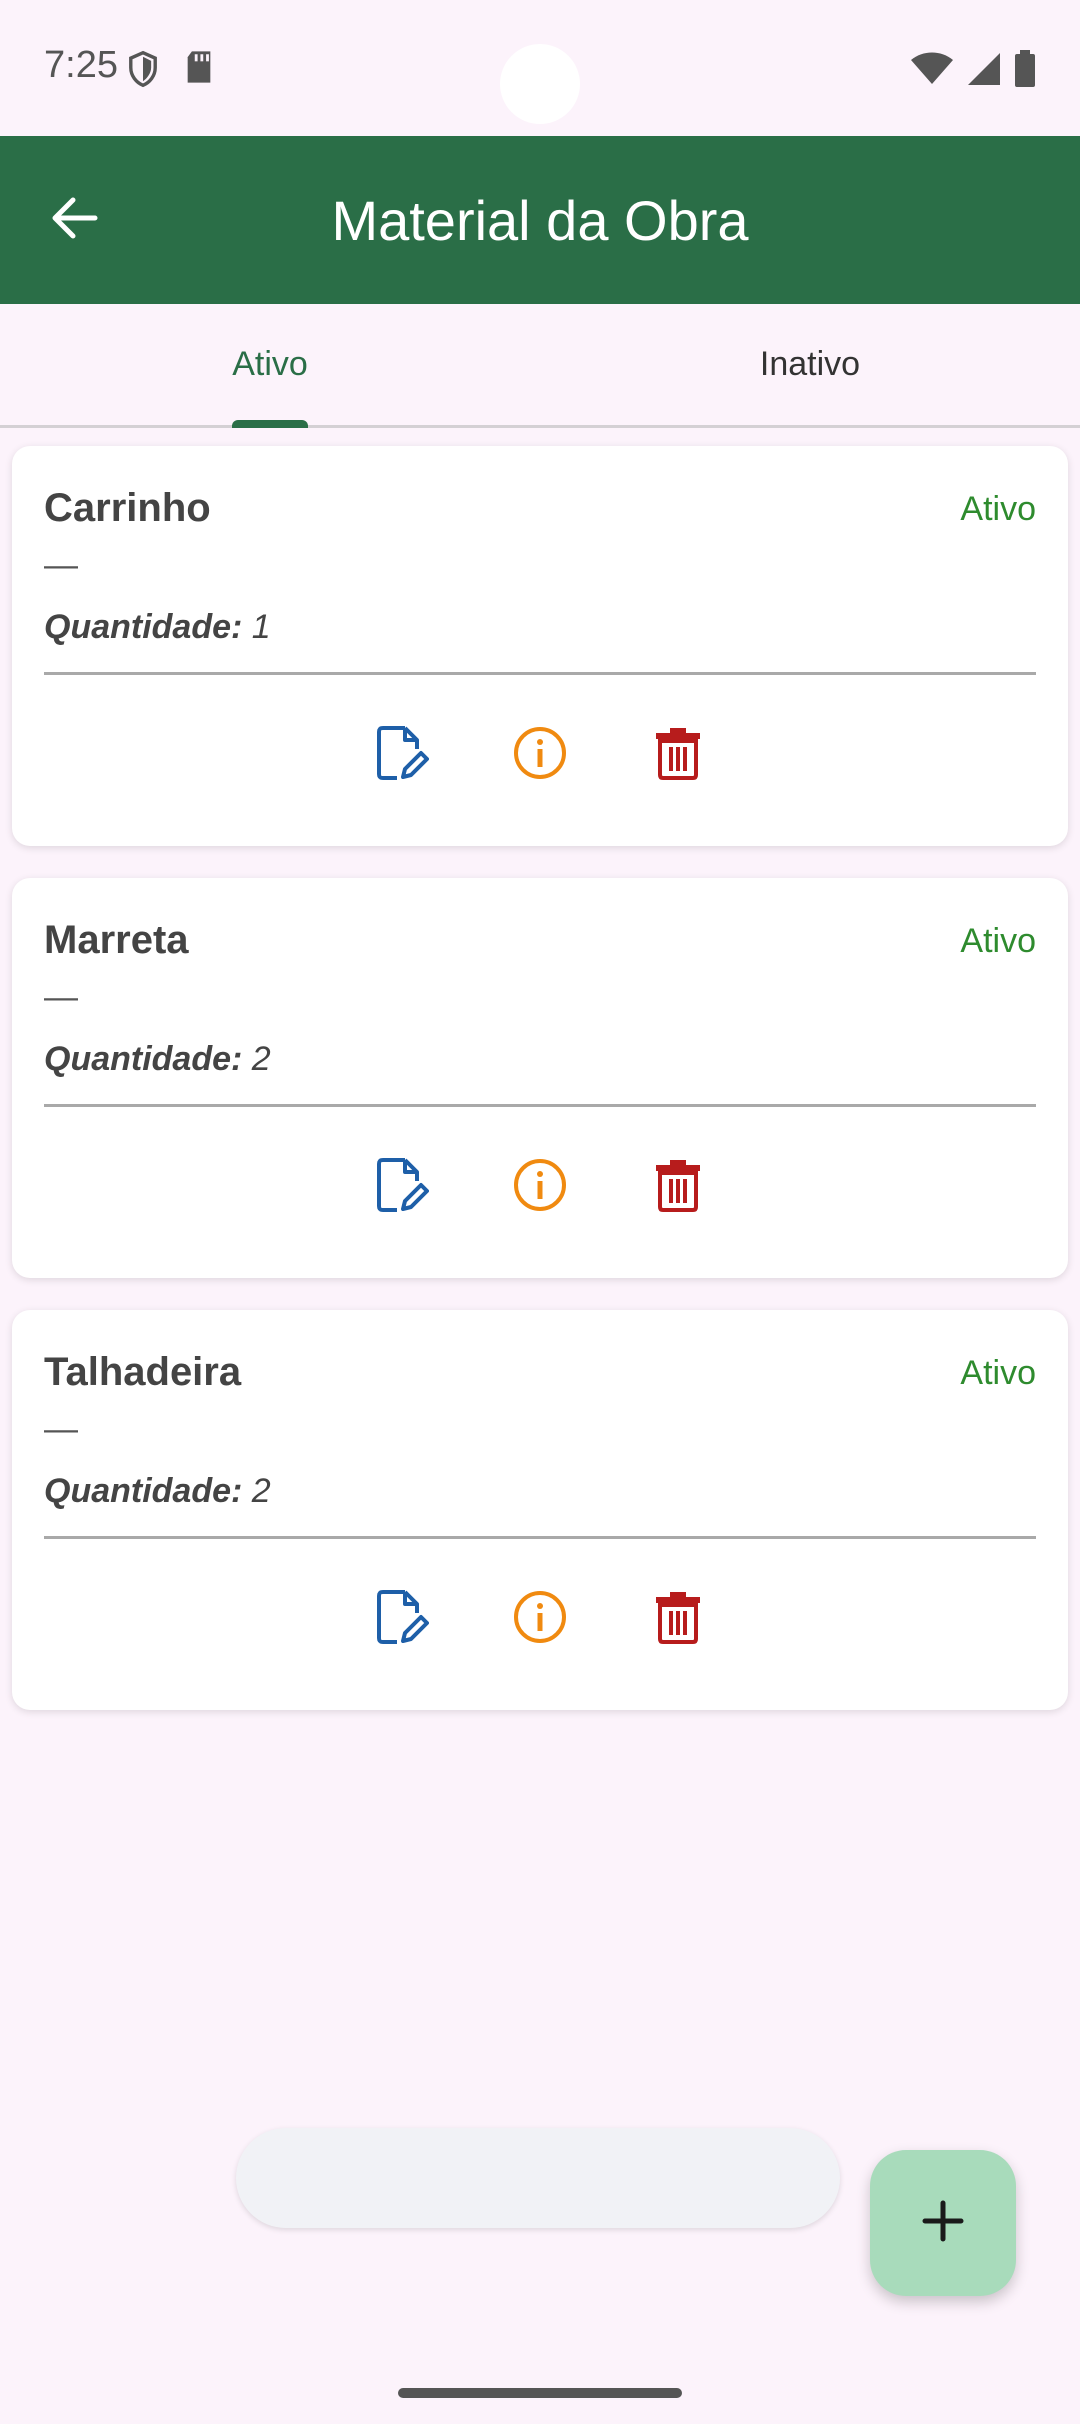 Image resolution: width=1080 pixels, height=2424 pixels. What do you see at coordinates (538, 2178) in the screenshot?
I see `bottom-pill` at bounding box center [538, 2178].